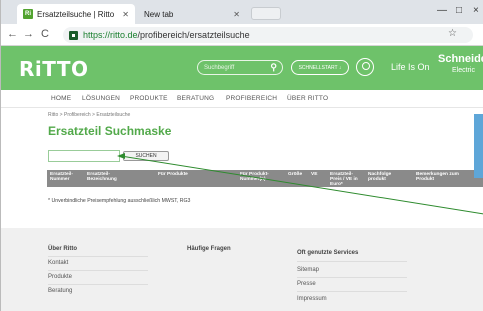 The image size is (483, 311). What do you see at coordinates (149, 98) in the screenshot?
I see `nav-item-produkte: PRODUKTE` at bounding box center [149, 98].